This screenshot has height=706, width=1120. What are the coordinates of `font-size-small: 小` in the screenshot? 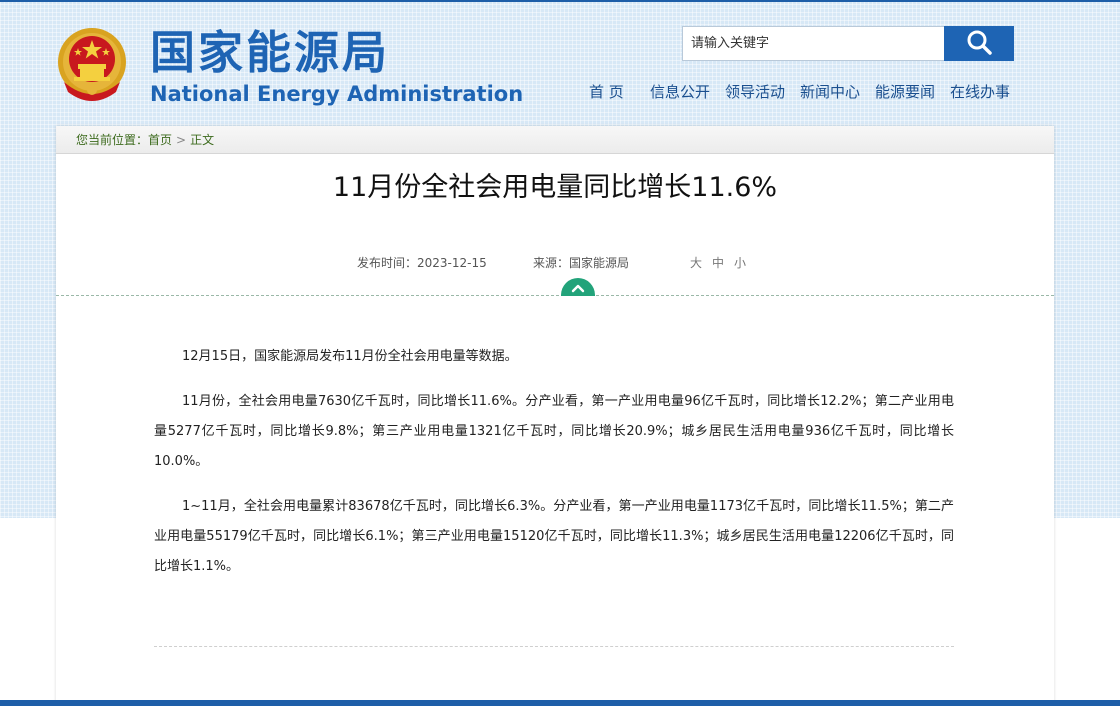 It's located at (740, 263).